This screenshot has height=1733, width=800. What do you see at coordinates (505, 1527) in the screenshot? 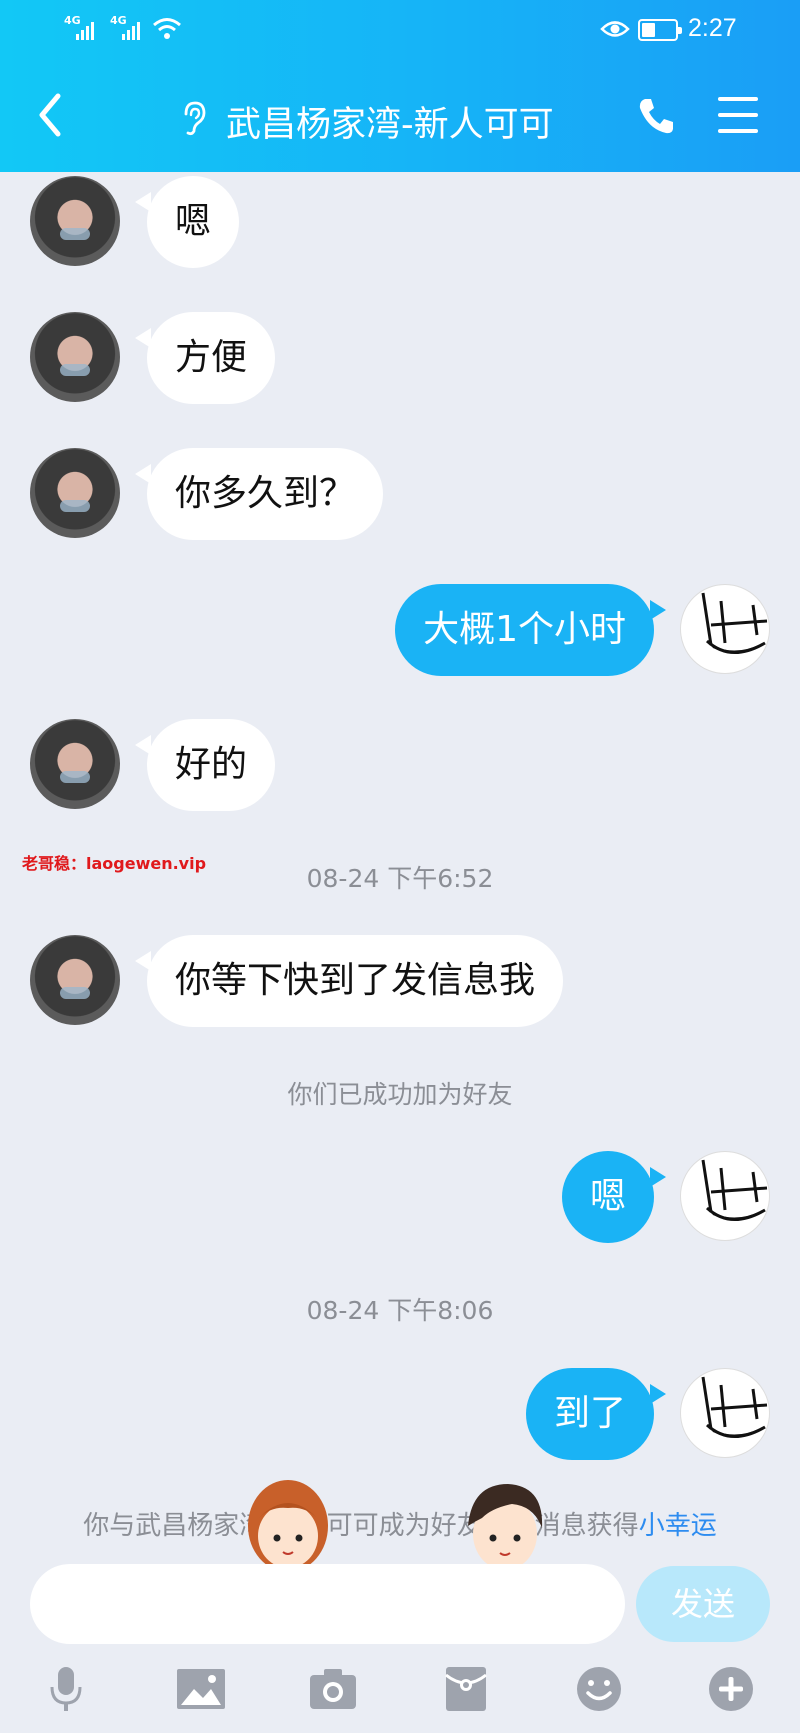
I see `boy-character-icon` at bounding box center [505, 1527].